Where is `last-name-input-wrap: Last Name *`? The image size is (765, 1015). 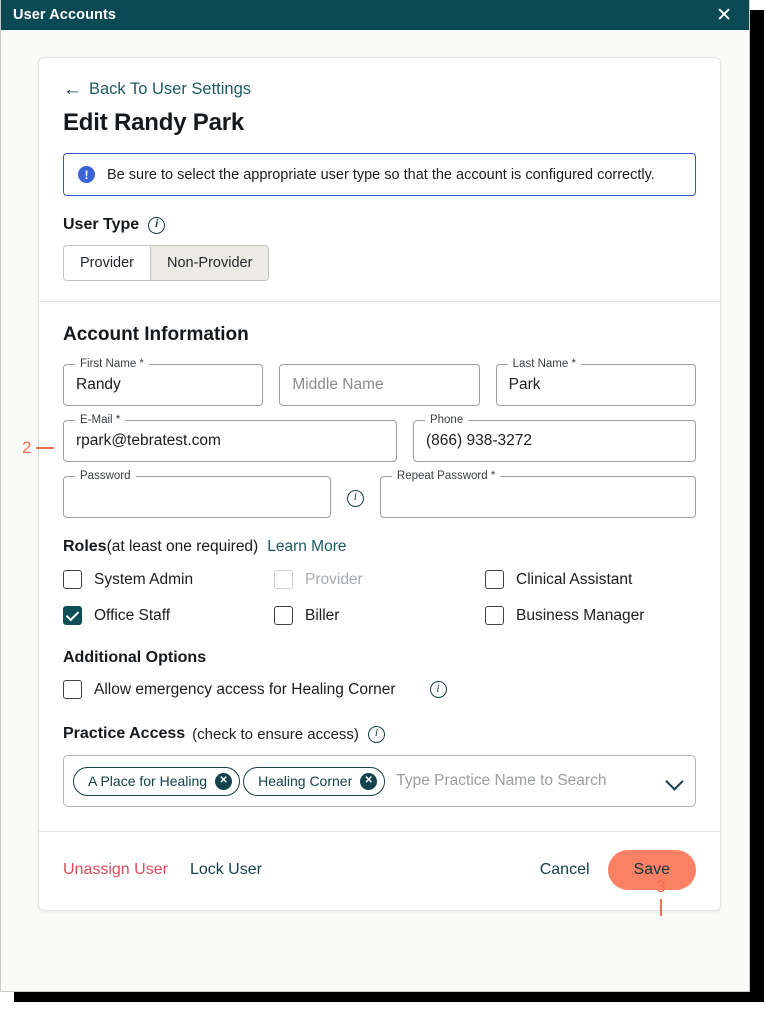 last-name-input-wrap: Last Name * is located at coordinates (595, 382).